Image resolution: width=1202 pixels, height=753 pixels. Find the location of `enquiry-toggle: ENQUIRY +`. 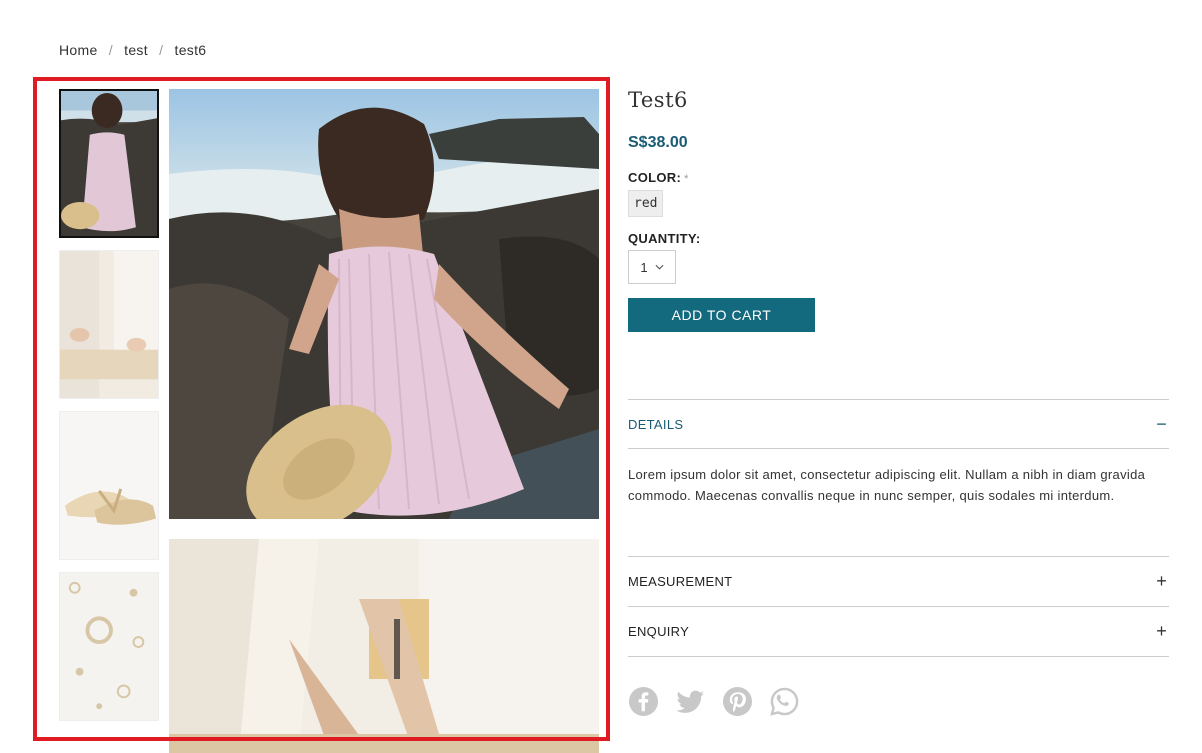

enquiry-toggle: ENQUIRY + is located at coordinates (898, 631).